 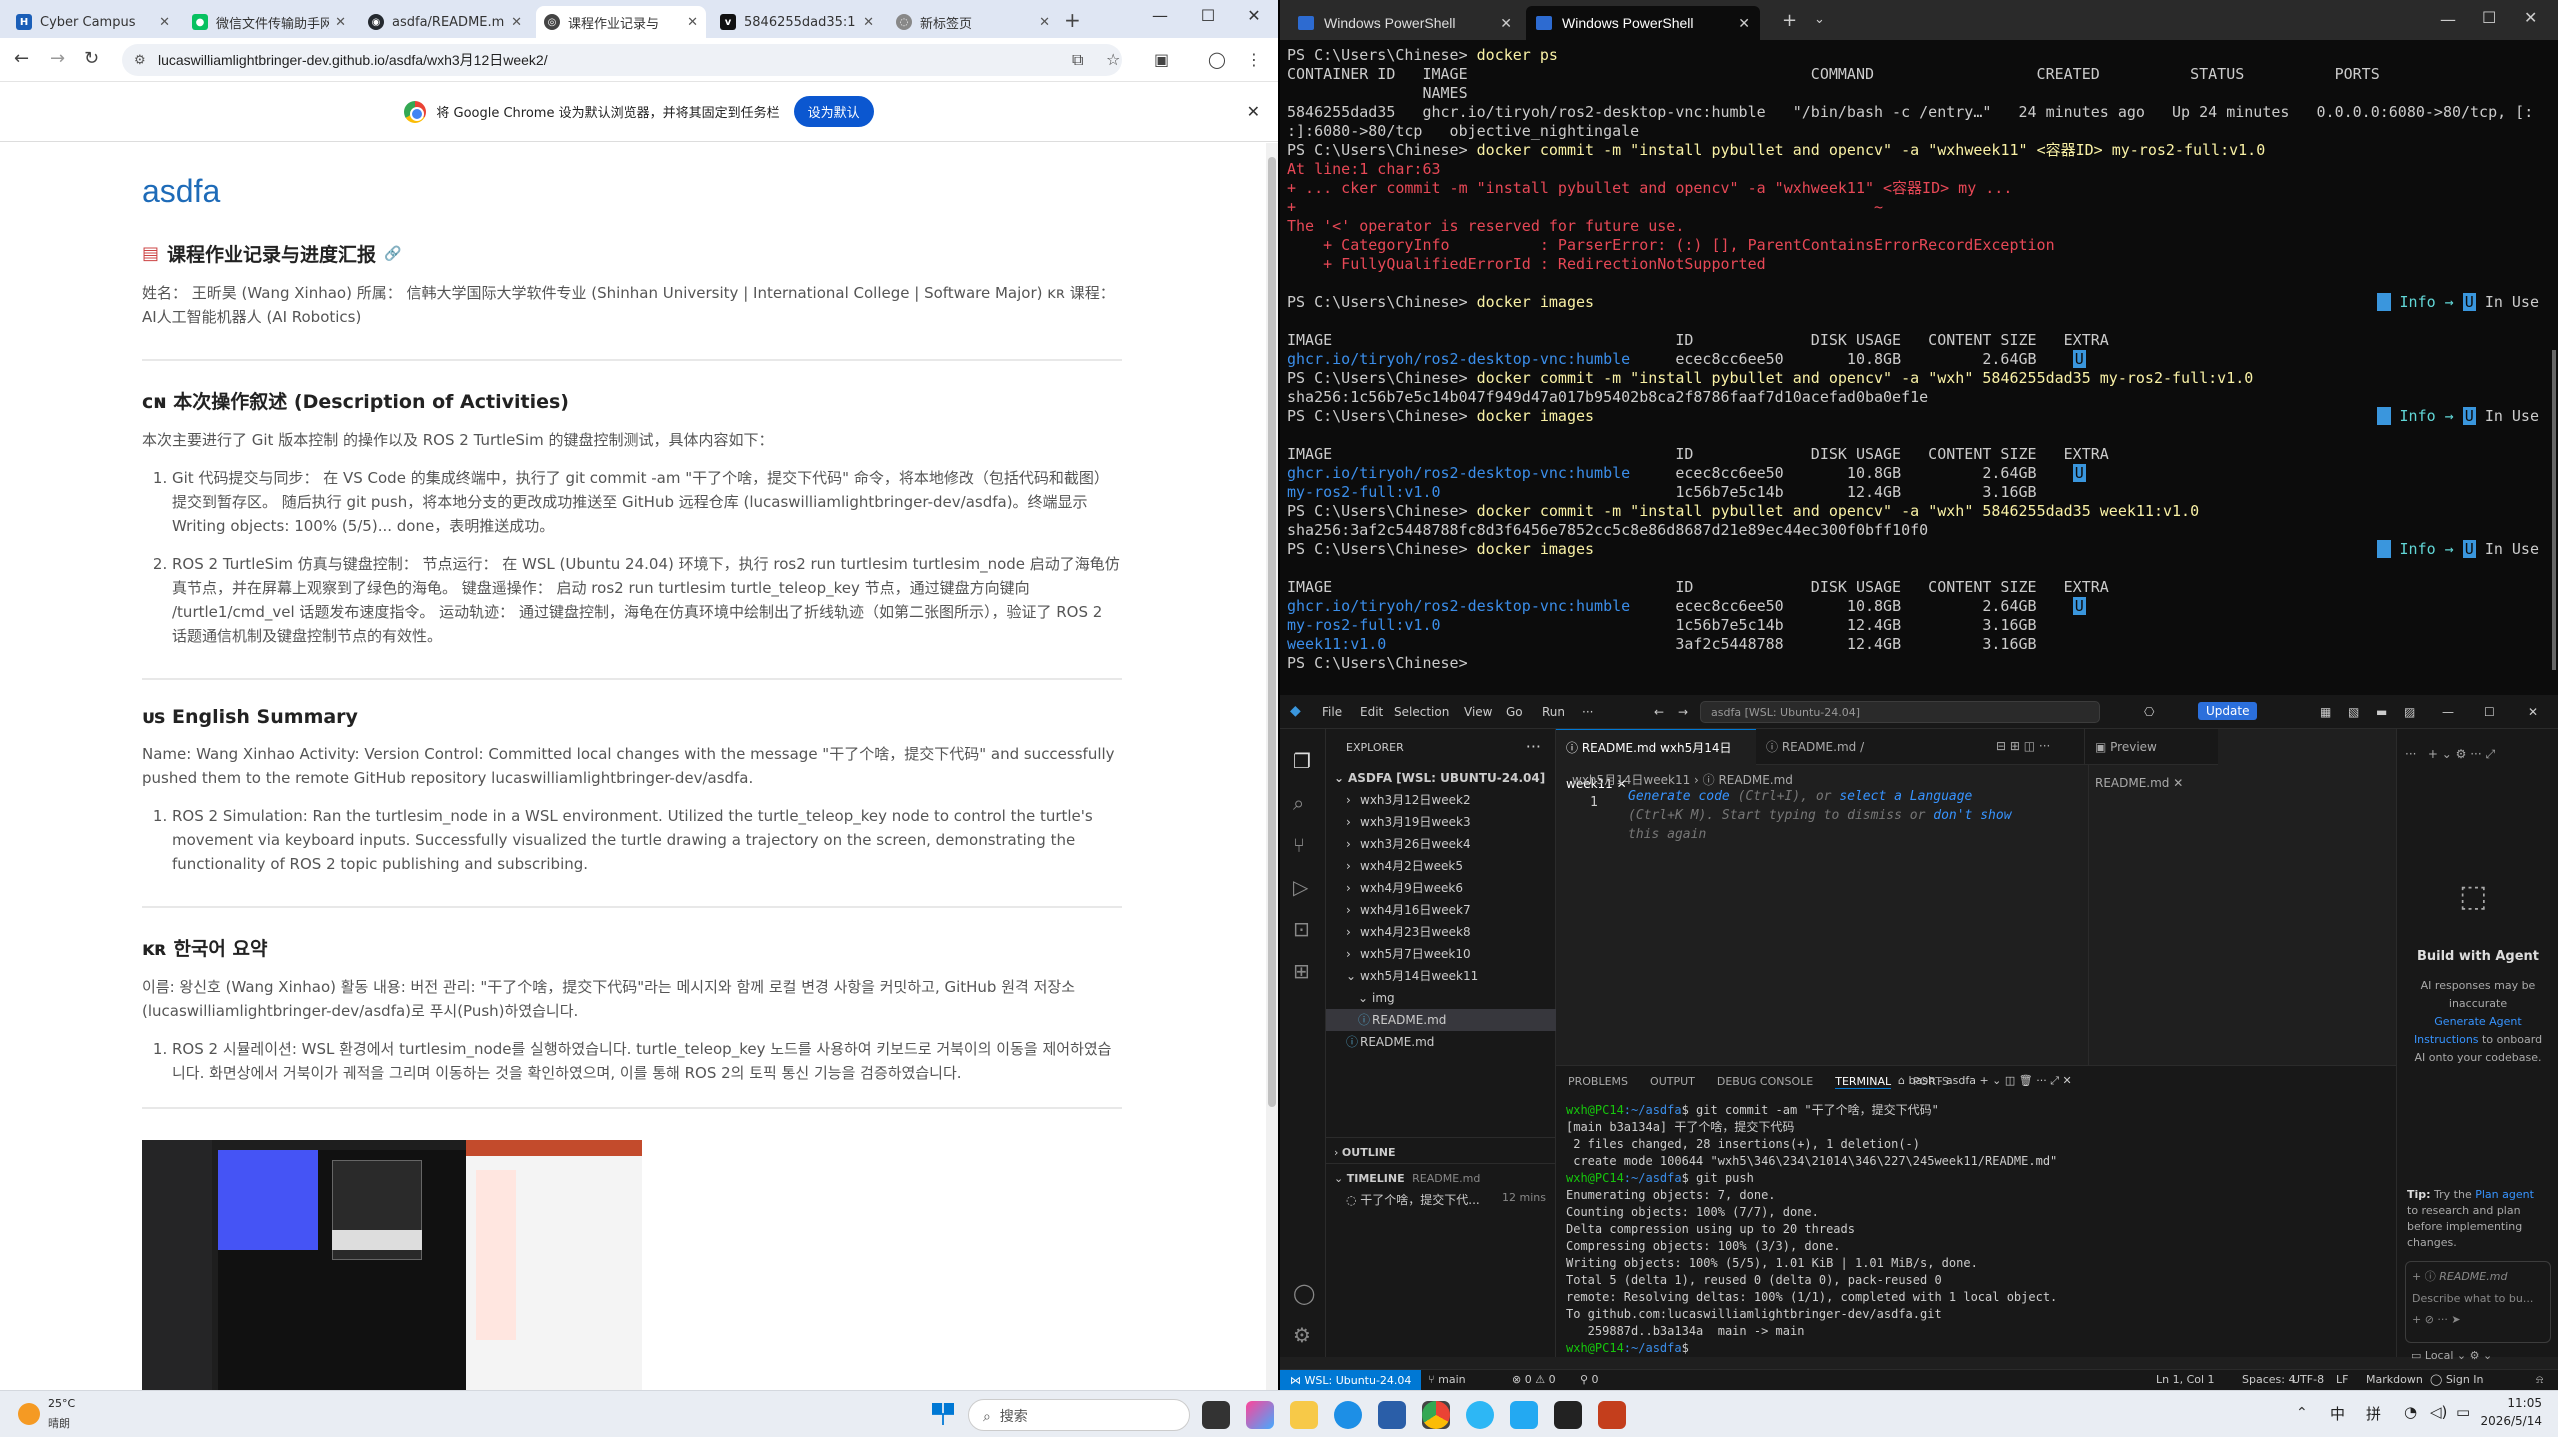 I want to click on weather-text: 晴朗, so click(x=59, y=1423).